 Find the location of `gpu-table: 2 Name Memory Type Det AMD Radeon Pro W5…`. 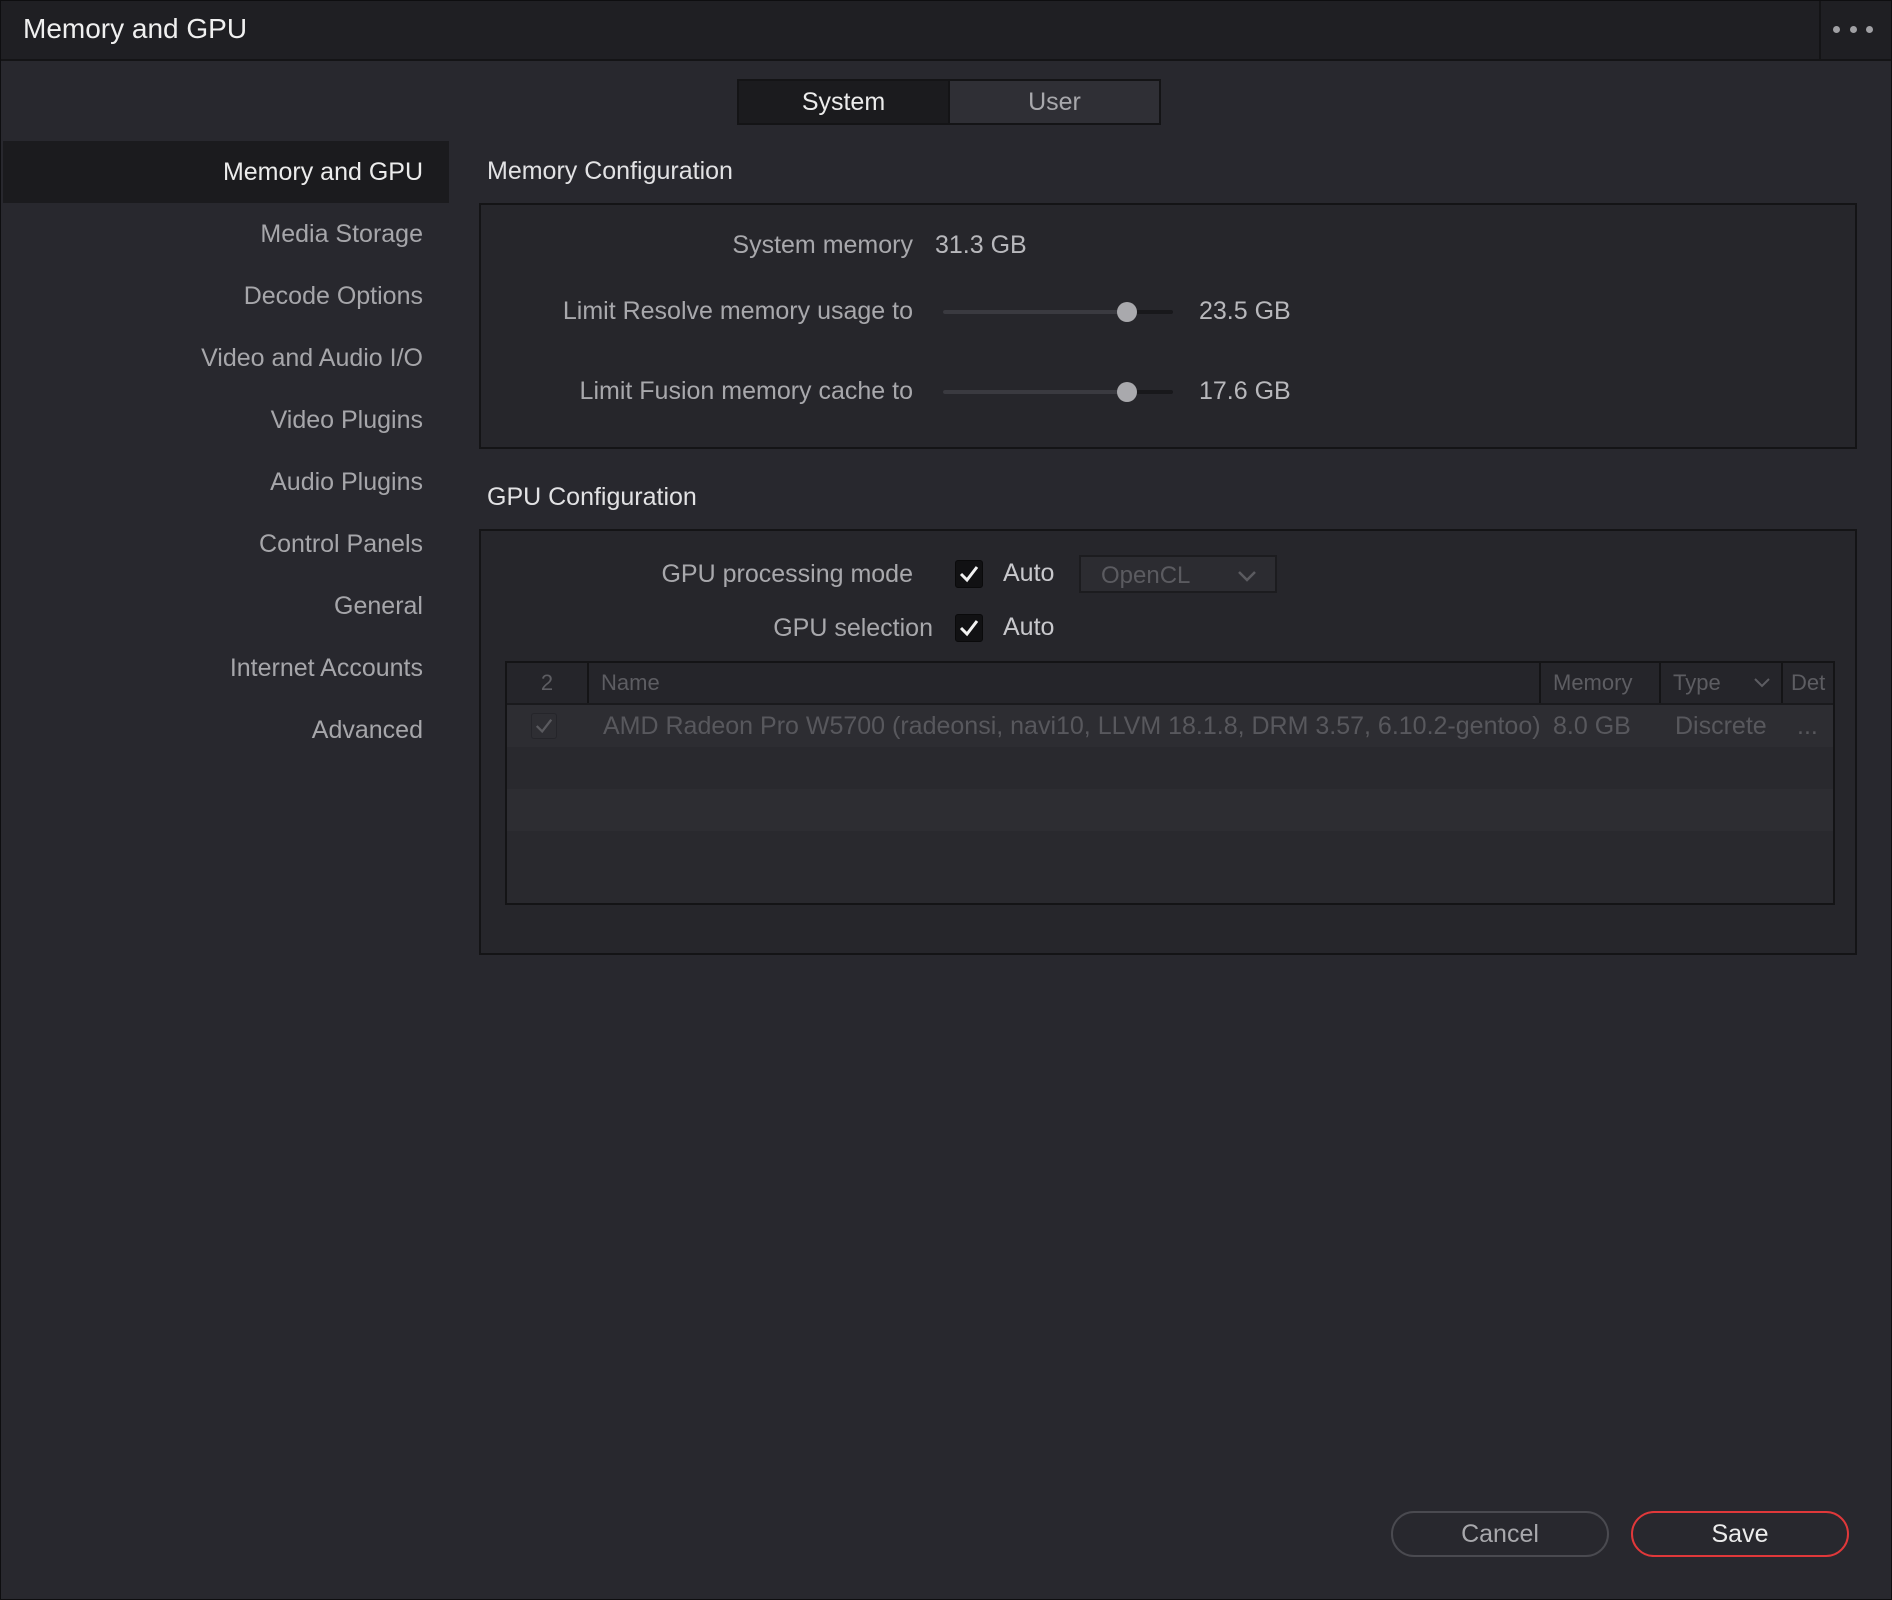

gpu-table: 2 Name Memory Type Det AMD Radeon Pro W5… is located at coordinates (1170, 783).